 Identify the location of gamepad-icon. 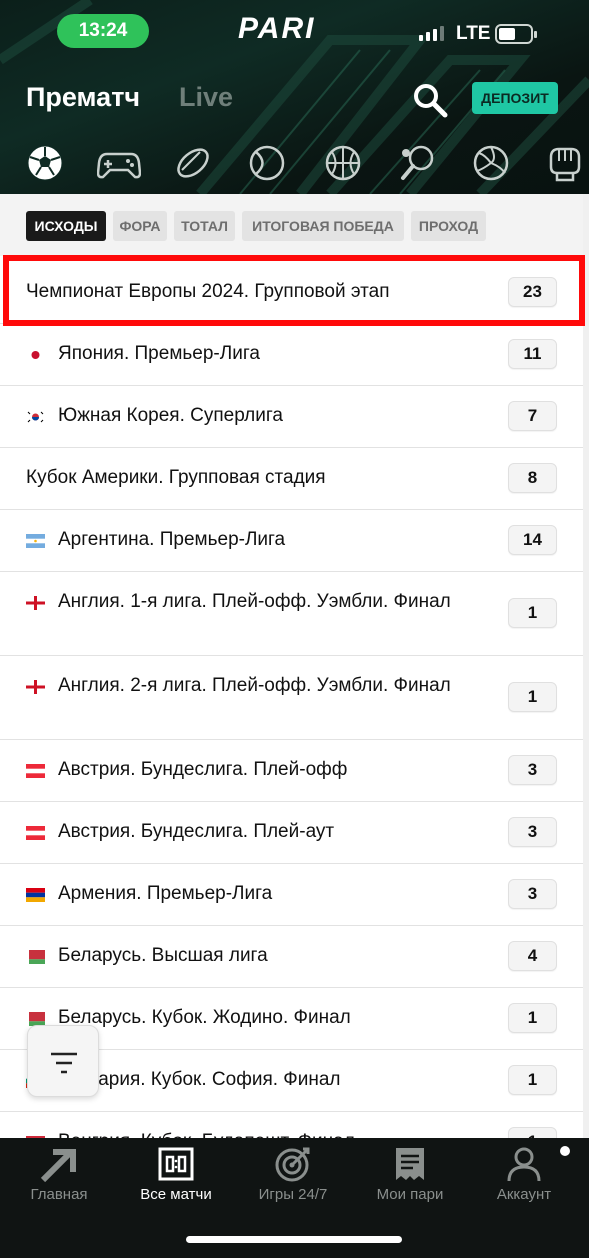
(119, 165).